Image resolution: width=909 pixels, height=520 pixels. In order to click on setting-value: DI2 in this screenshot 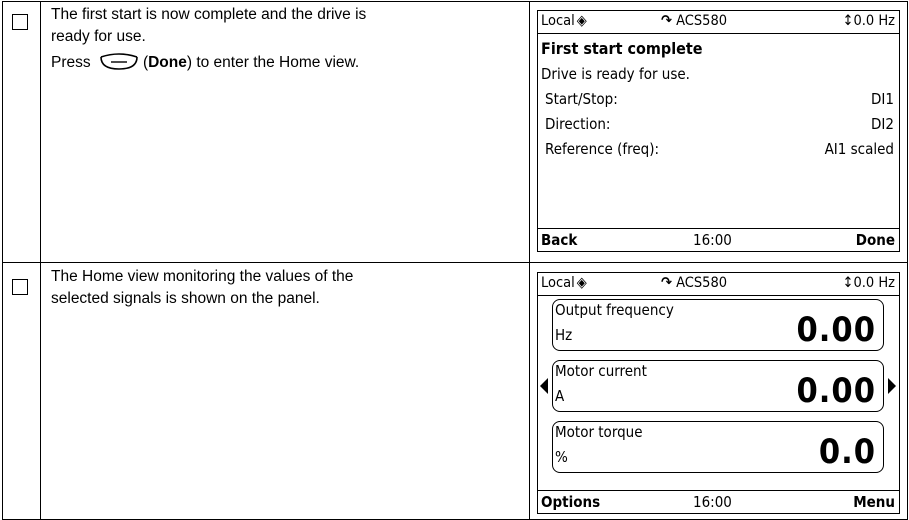, I will do `click(882, 124)`.